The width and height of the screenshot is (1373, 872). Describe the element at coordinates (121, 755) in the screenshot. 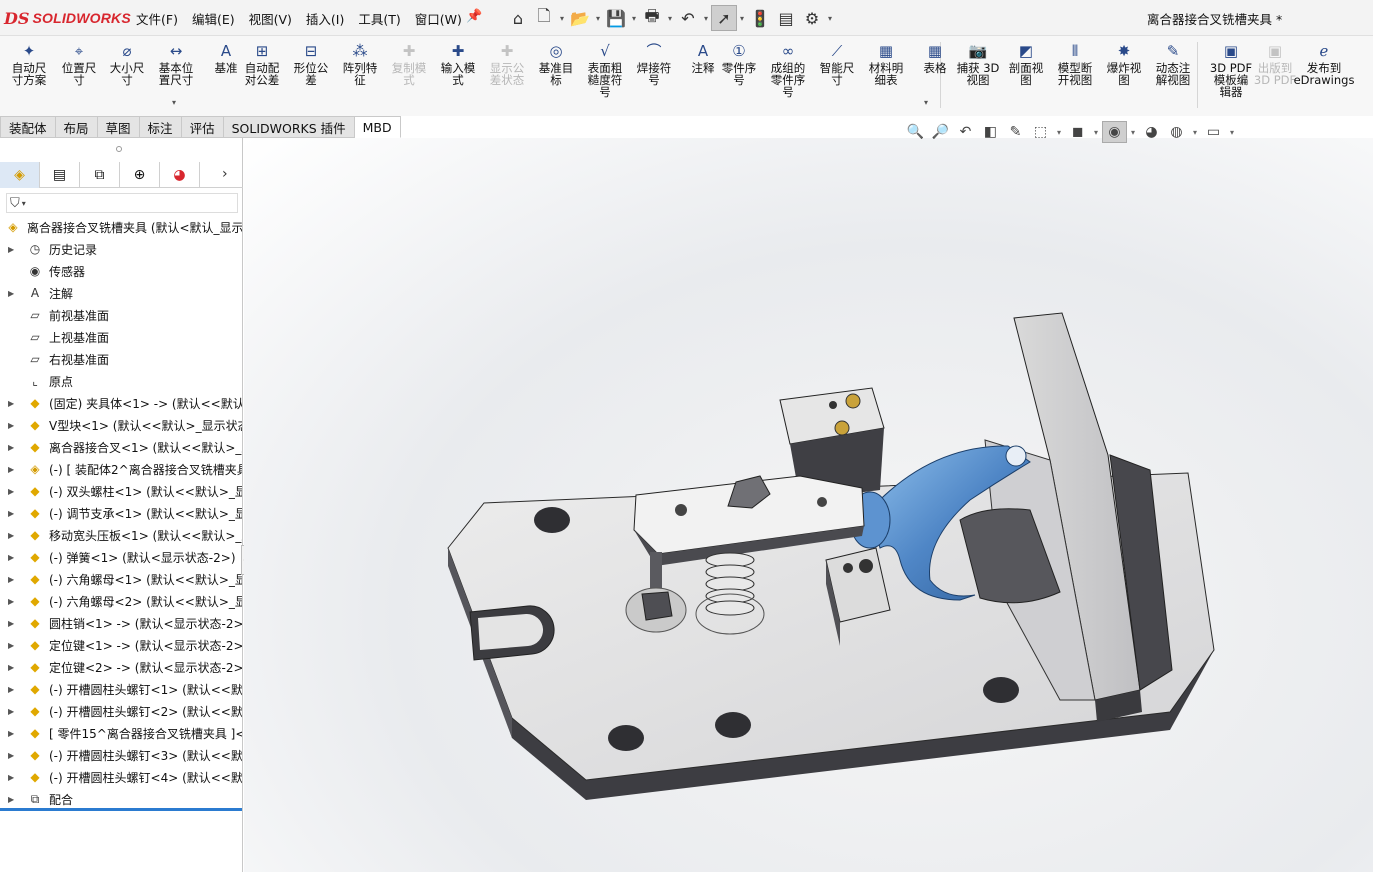

I see `tree-node: ▶ ◆ (-) 开槽圆柱头螺钉<3> (默认<<默` at that location.